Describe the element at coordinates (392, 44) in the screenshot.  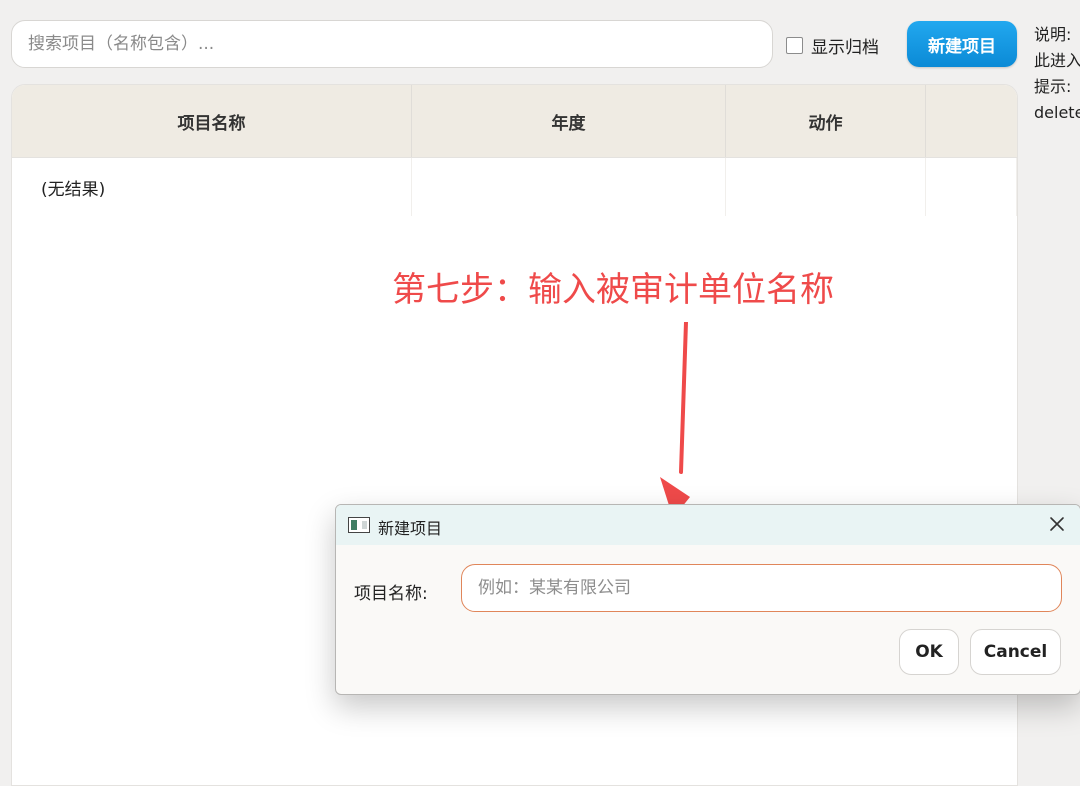
I see `search-input` at that location.